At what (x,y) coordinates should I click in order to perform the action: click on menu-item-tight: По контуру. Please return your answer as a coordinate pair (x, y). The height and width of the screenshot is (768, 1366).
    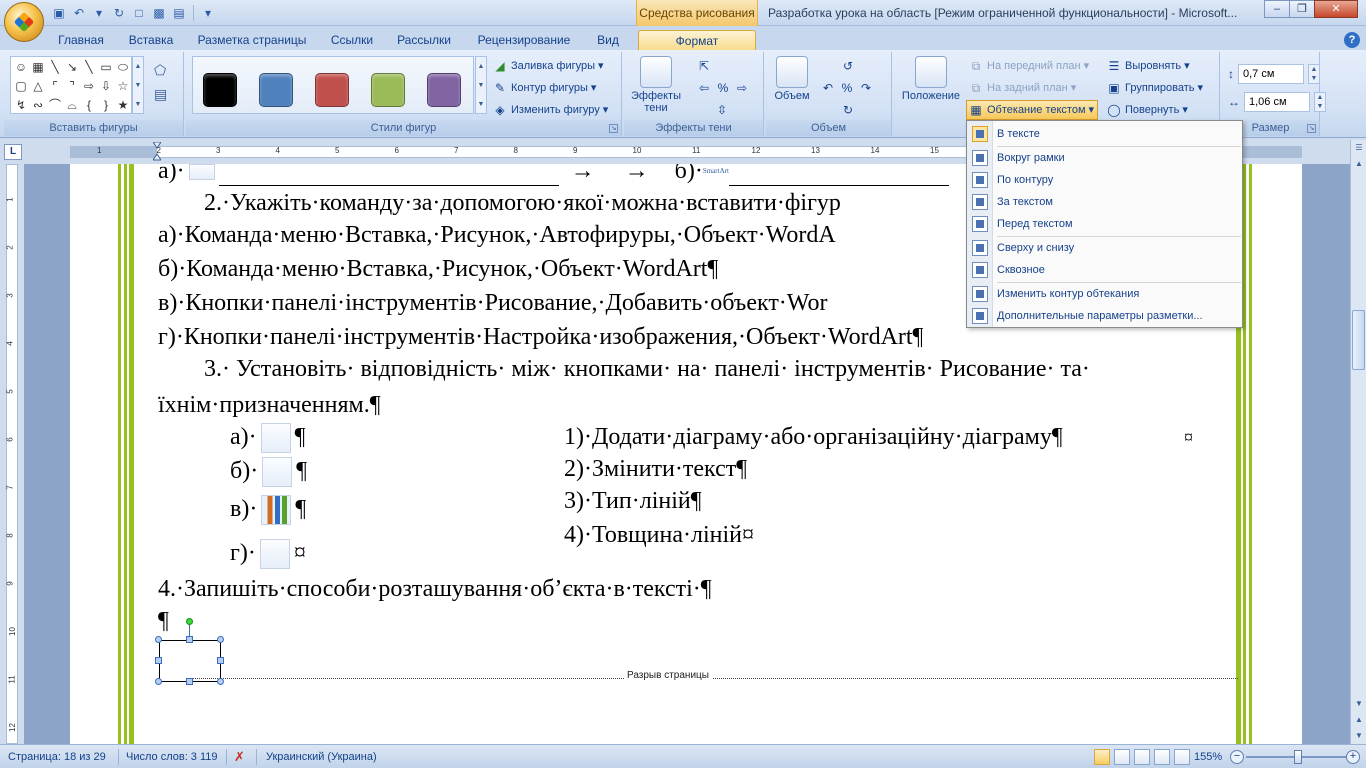
    Looking at the image, I should click on (1104, 180).